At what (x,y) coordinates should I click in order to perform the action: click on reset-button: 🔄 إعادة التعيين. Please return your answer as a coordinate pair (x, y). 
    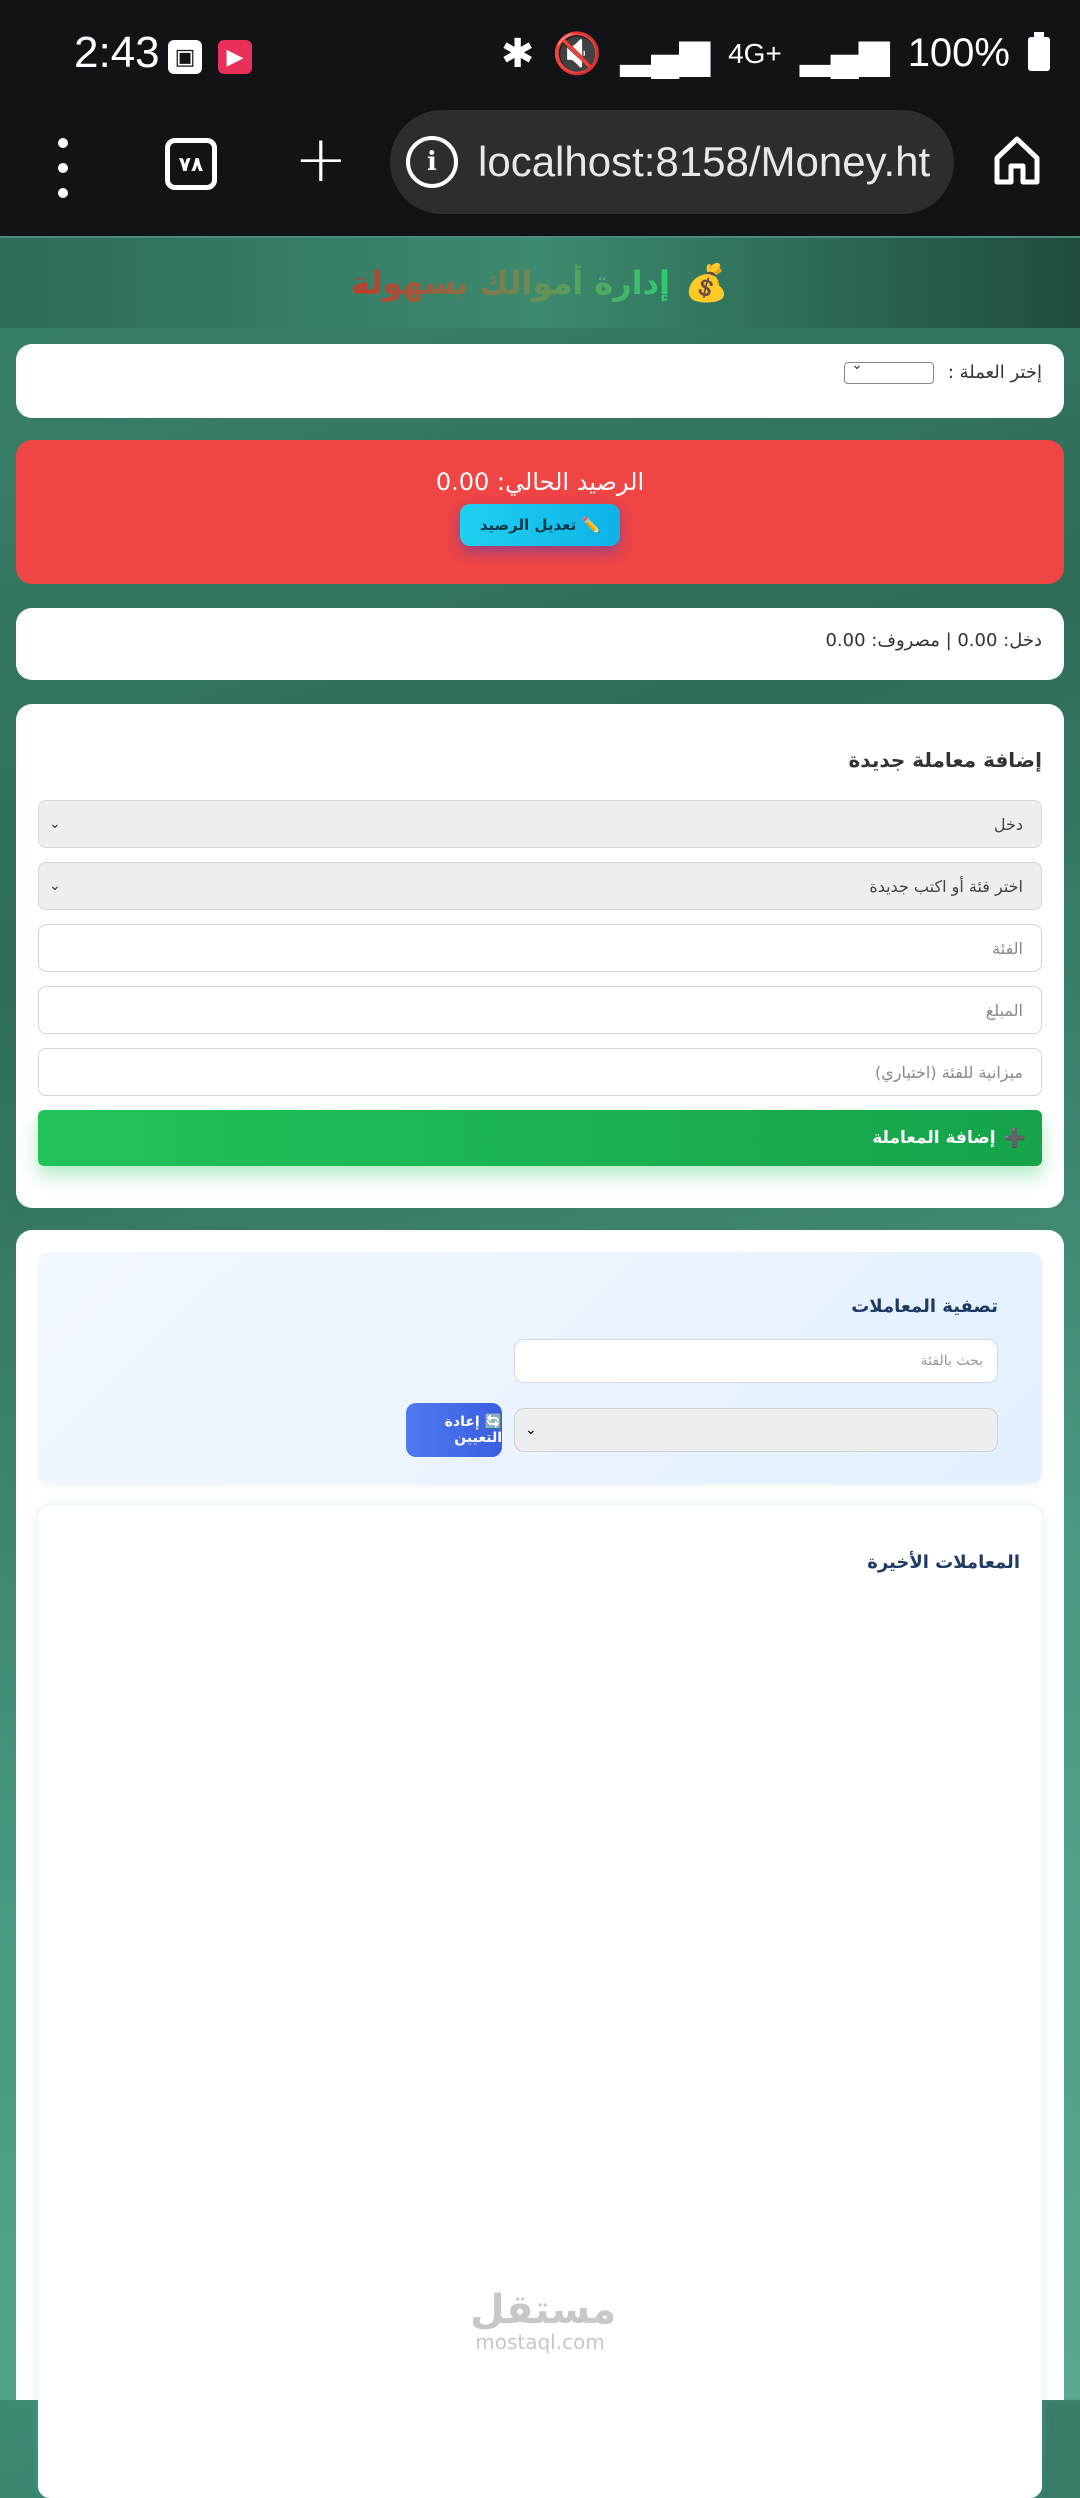
    Looking at the image, I should click on (454, 1430).